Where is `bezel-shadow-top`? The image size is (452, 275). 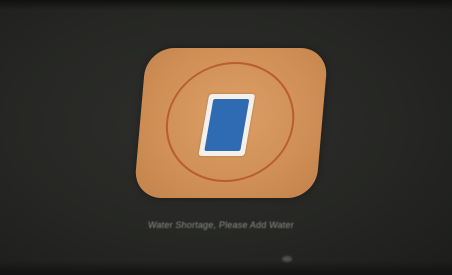 bezel-shadow-top is located at coordinates (226, 5).